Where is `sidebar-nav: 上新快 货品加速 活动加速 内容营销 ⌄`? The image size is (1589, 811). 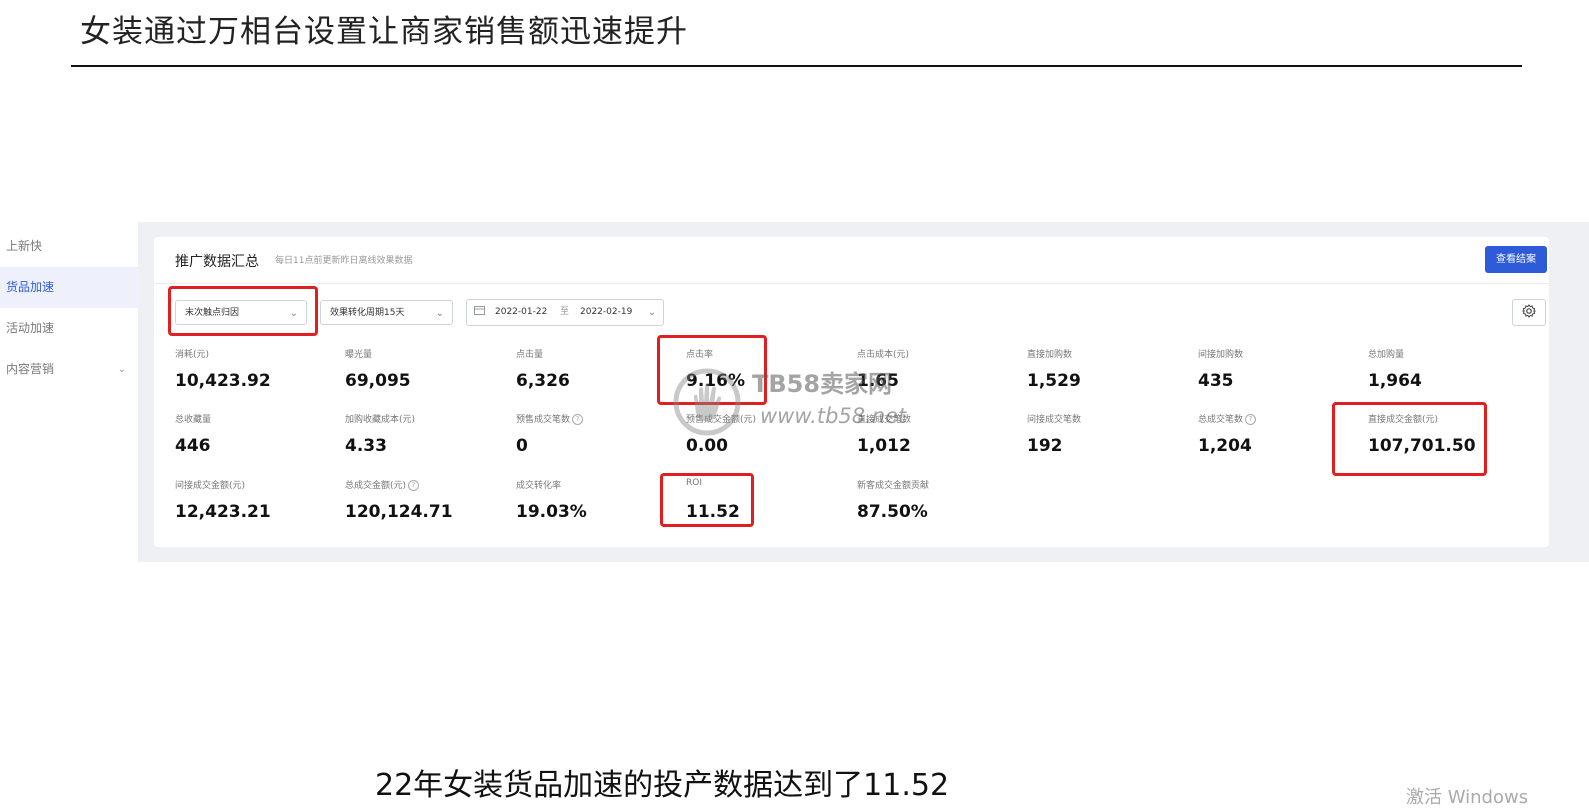 sidebar-nav: 上新快 货品加速 活动加速 内容营销 ⌄ is located at coordinates (70, 308).